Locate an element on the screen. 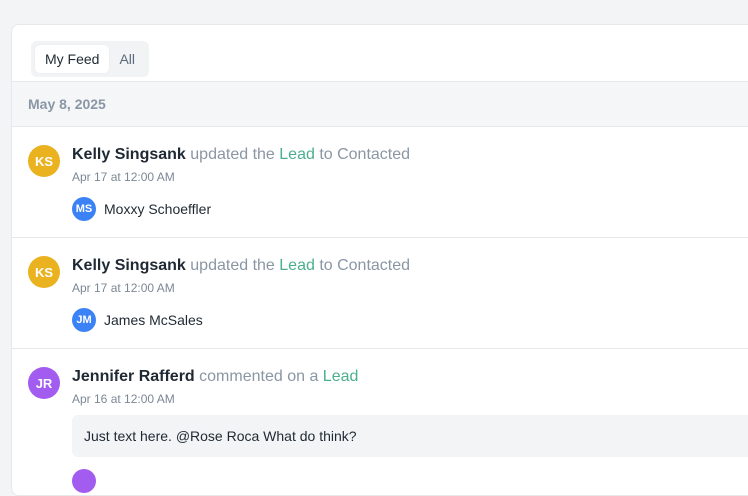  activity-timestamp: Apr 16 at 12:00 AM is located at coordinates (123, 399).